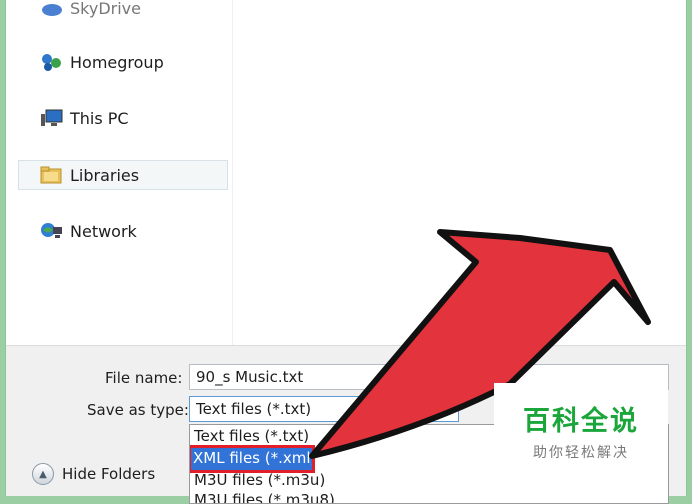  I want to click on watermark-sub-text: 助你轻松解决, so click(581, 453).